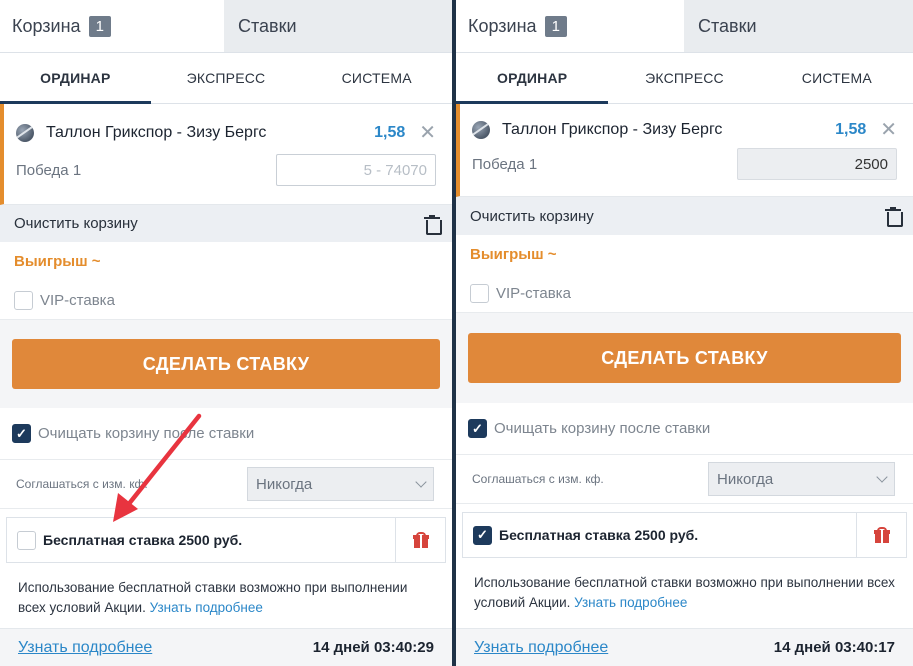  What do you see at coordinates (684, 647) in the screenshot?
I see `footer: Узнать подробнее 14 дней 03:40:17` at bounding box center [684, 647].